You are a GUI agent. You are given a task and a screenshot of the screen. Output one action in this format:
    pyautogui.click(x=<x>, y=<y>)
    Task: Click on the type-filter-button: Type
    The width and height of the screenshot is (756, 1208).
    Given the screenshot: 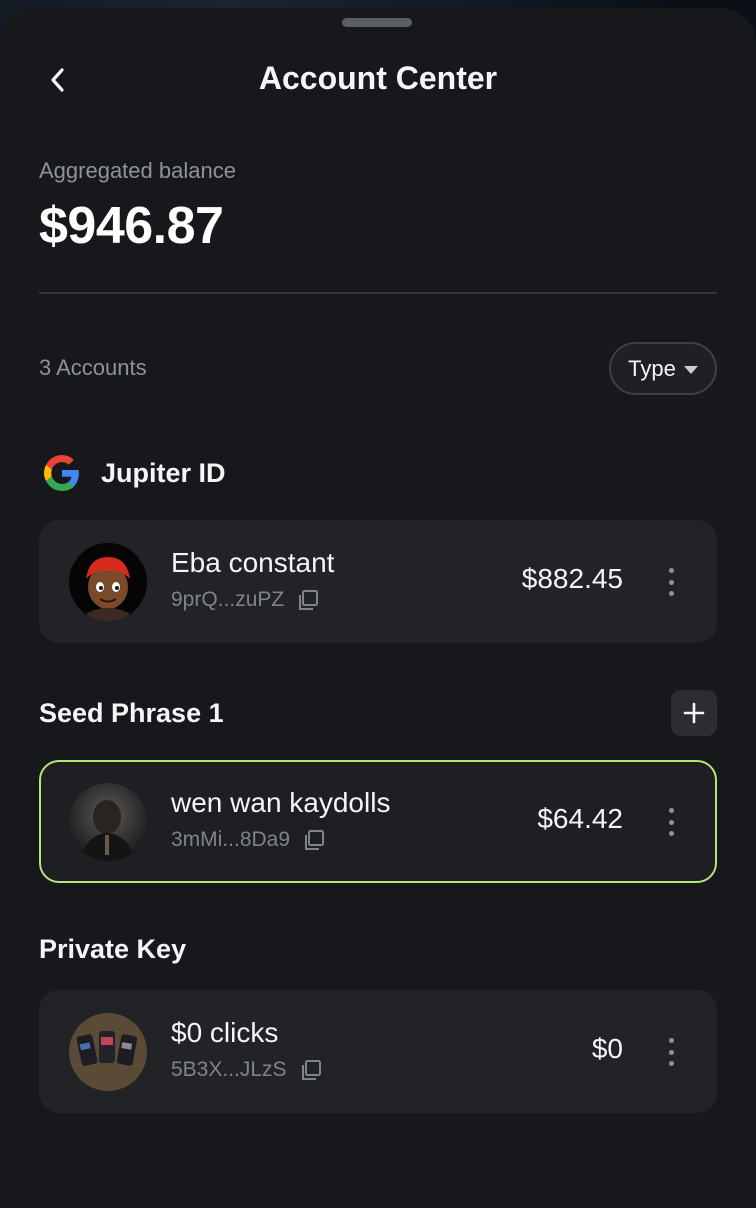 What is the action you would take?
    pyautogui.click(x=663, y=368)
    